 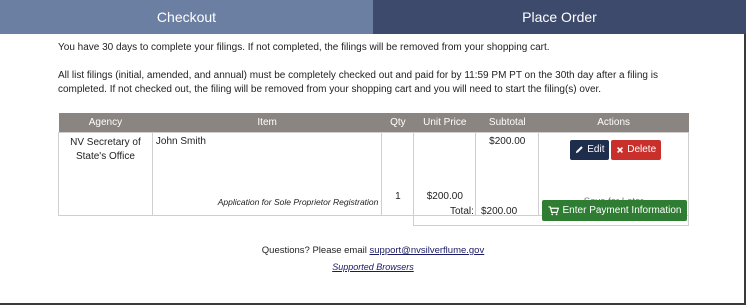 I want to click on enter-payment-label: Enter Payment Information, so click(x=622, y=210).